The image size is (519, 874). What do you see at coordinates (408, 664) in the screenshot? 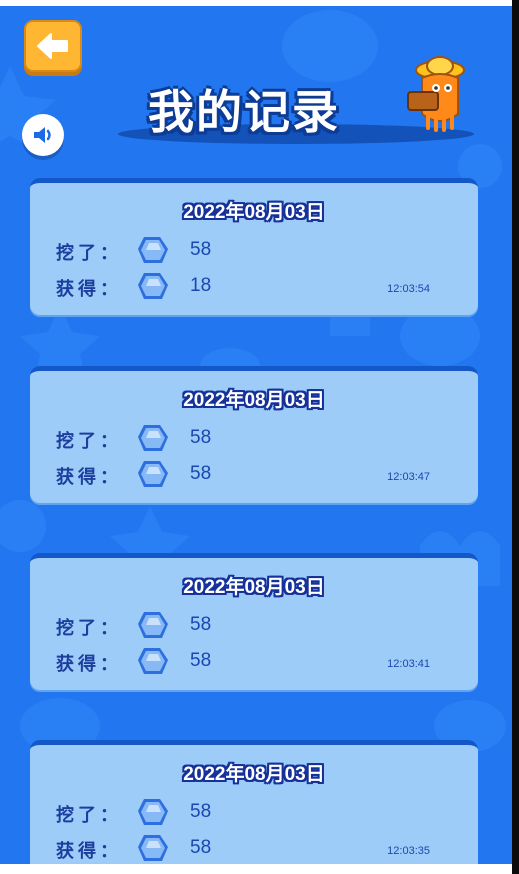
I see `record-time: 12:03:41` at bounding box center [408, 664].